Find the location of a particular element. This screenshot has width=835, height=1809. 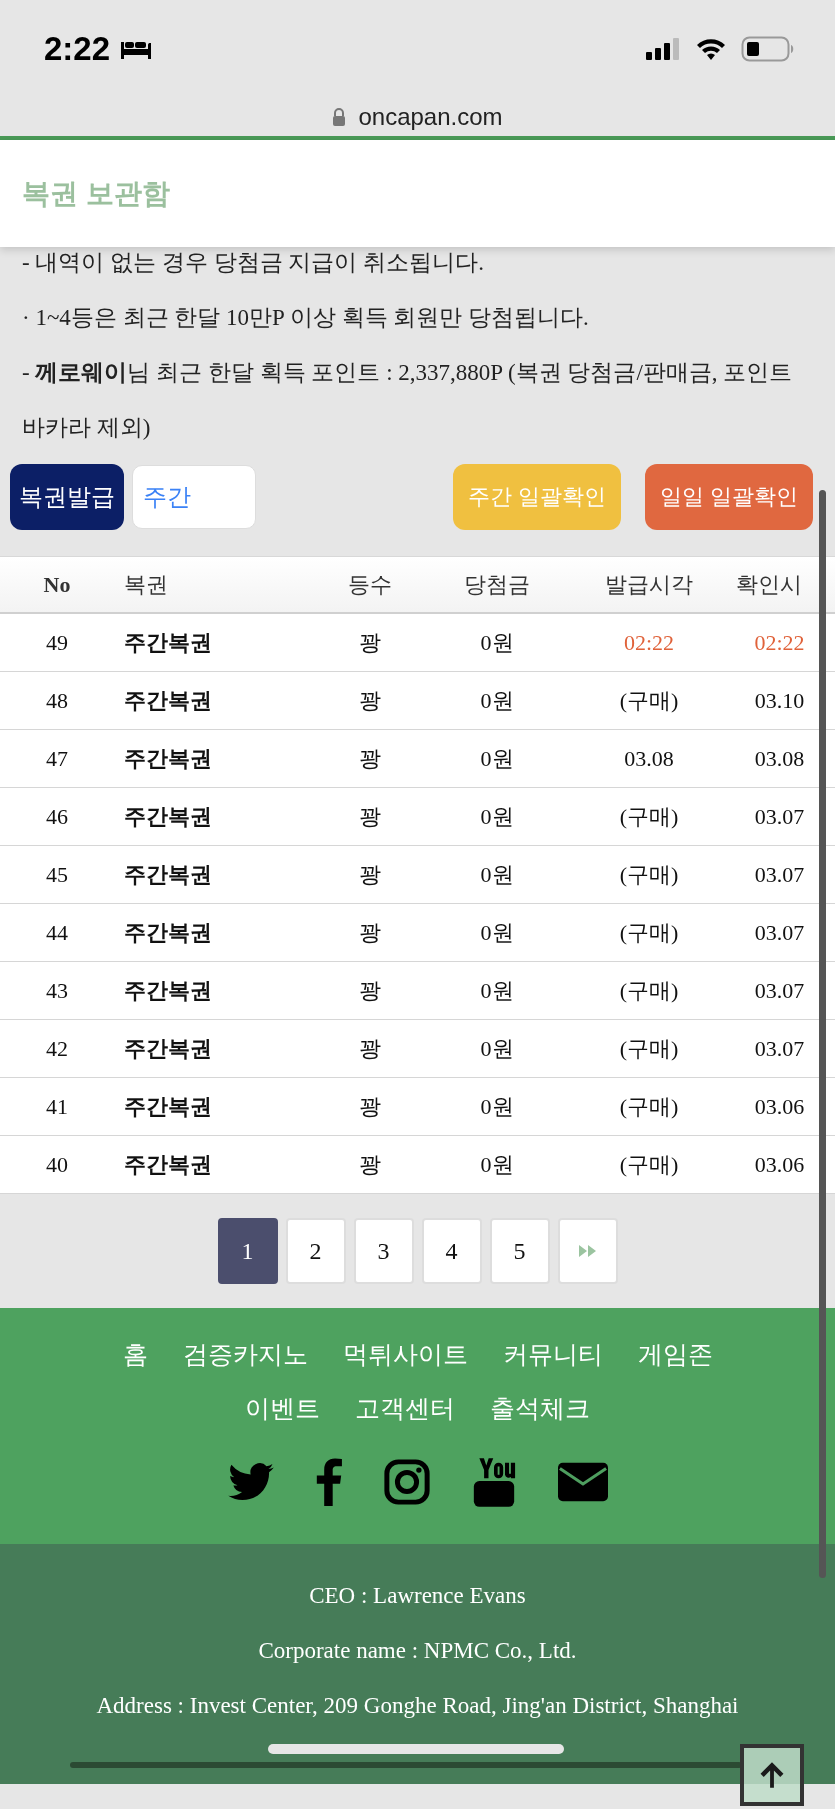

table-cell-text: 42 is located at coordinates (57, 1048).